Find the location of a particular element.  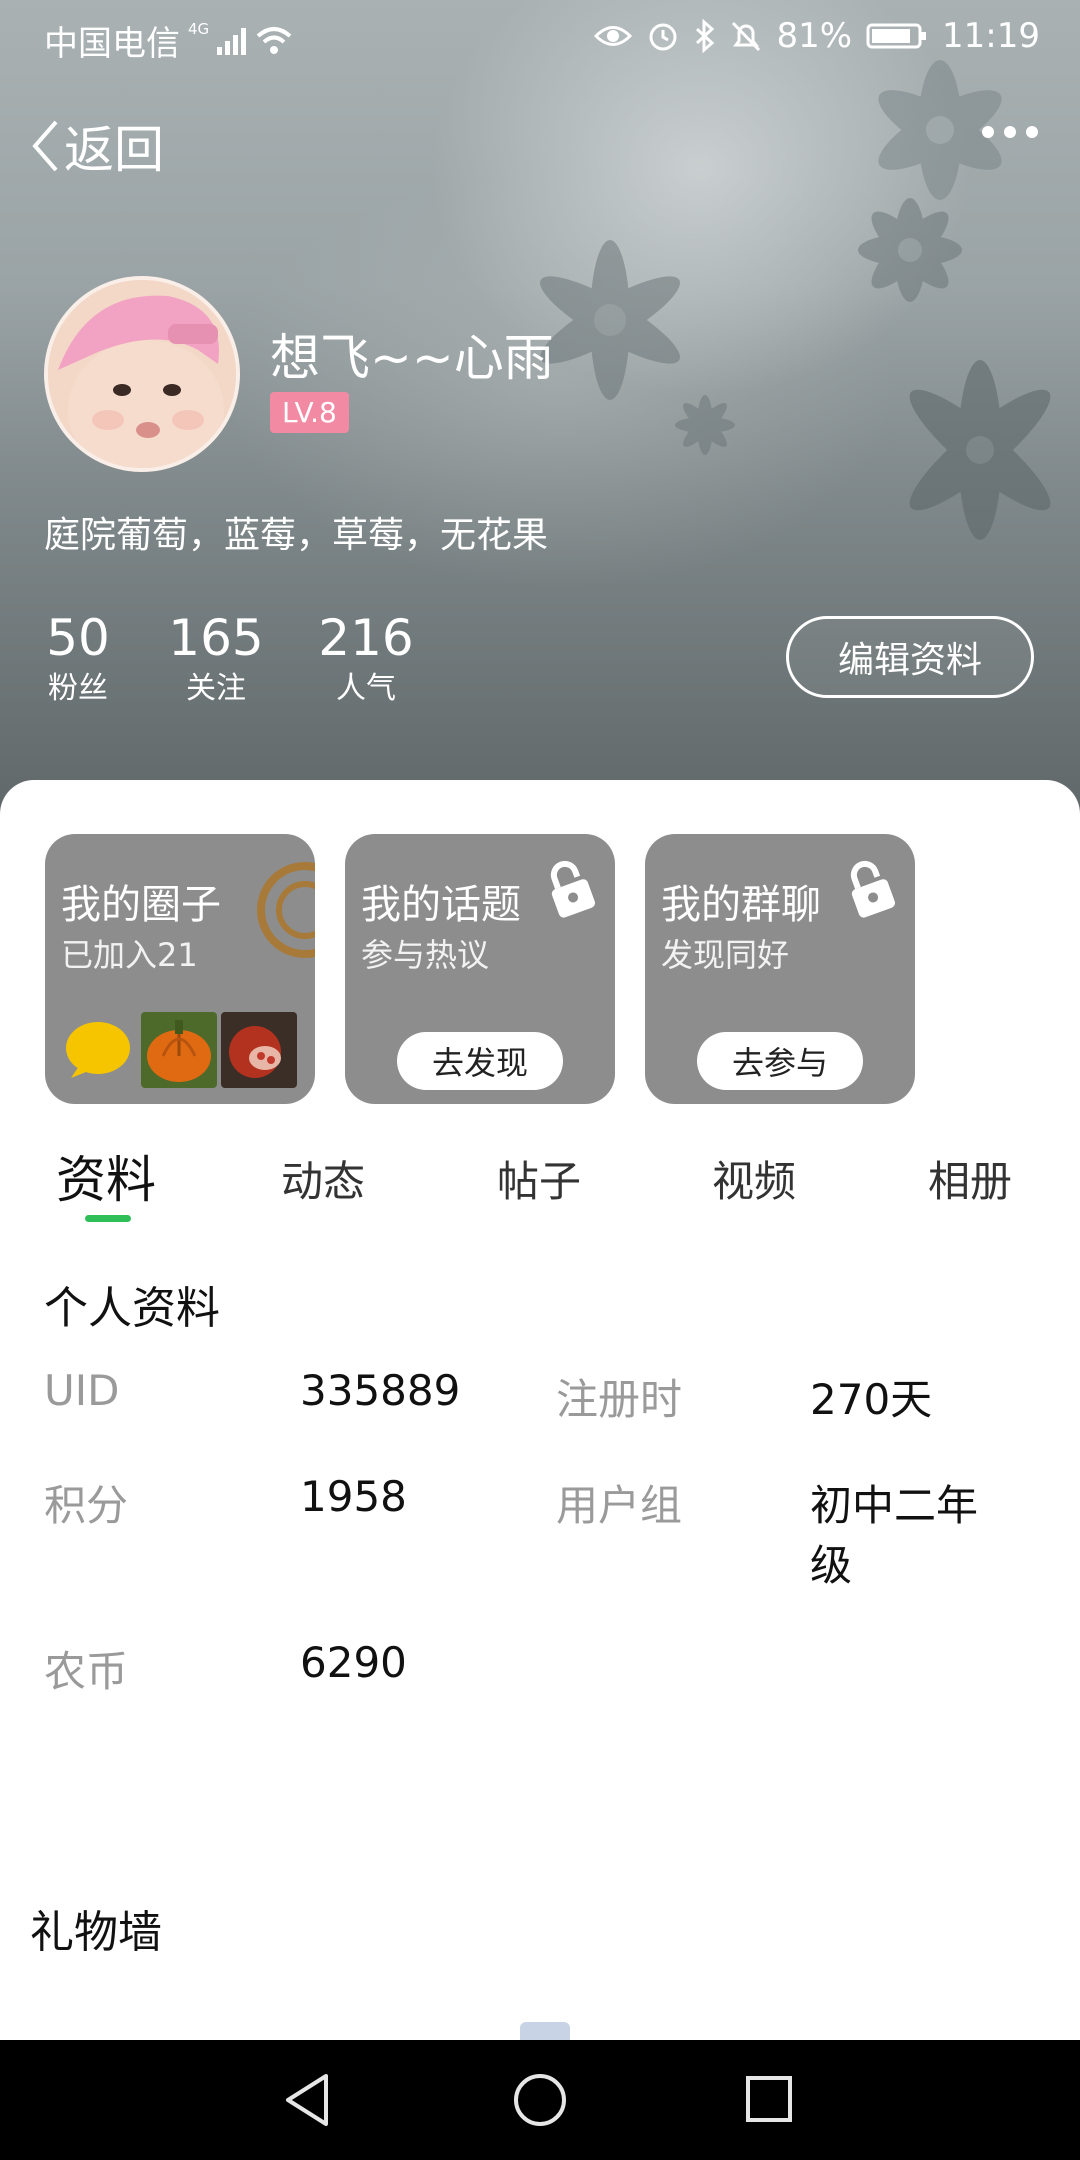

registered-value: 270天 is located at coordinates (871, 1399).